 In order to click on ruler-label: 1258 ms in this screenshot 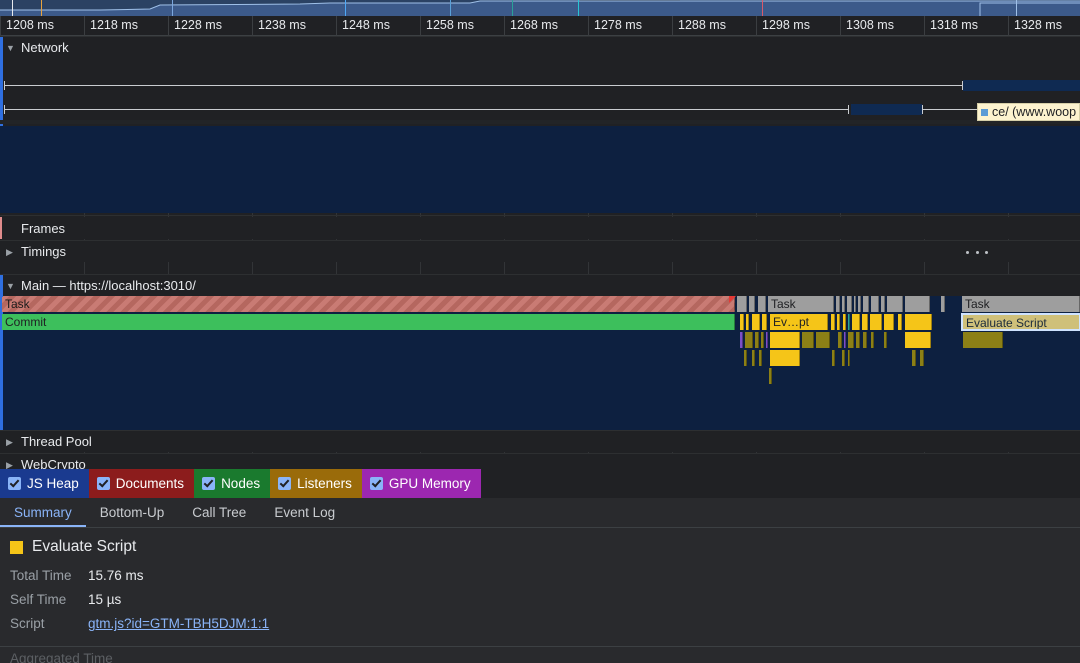, I will do `click(450, 25)`.